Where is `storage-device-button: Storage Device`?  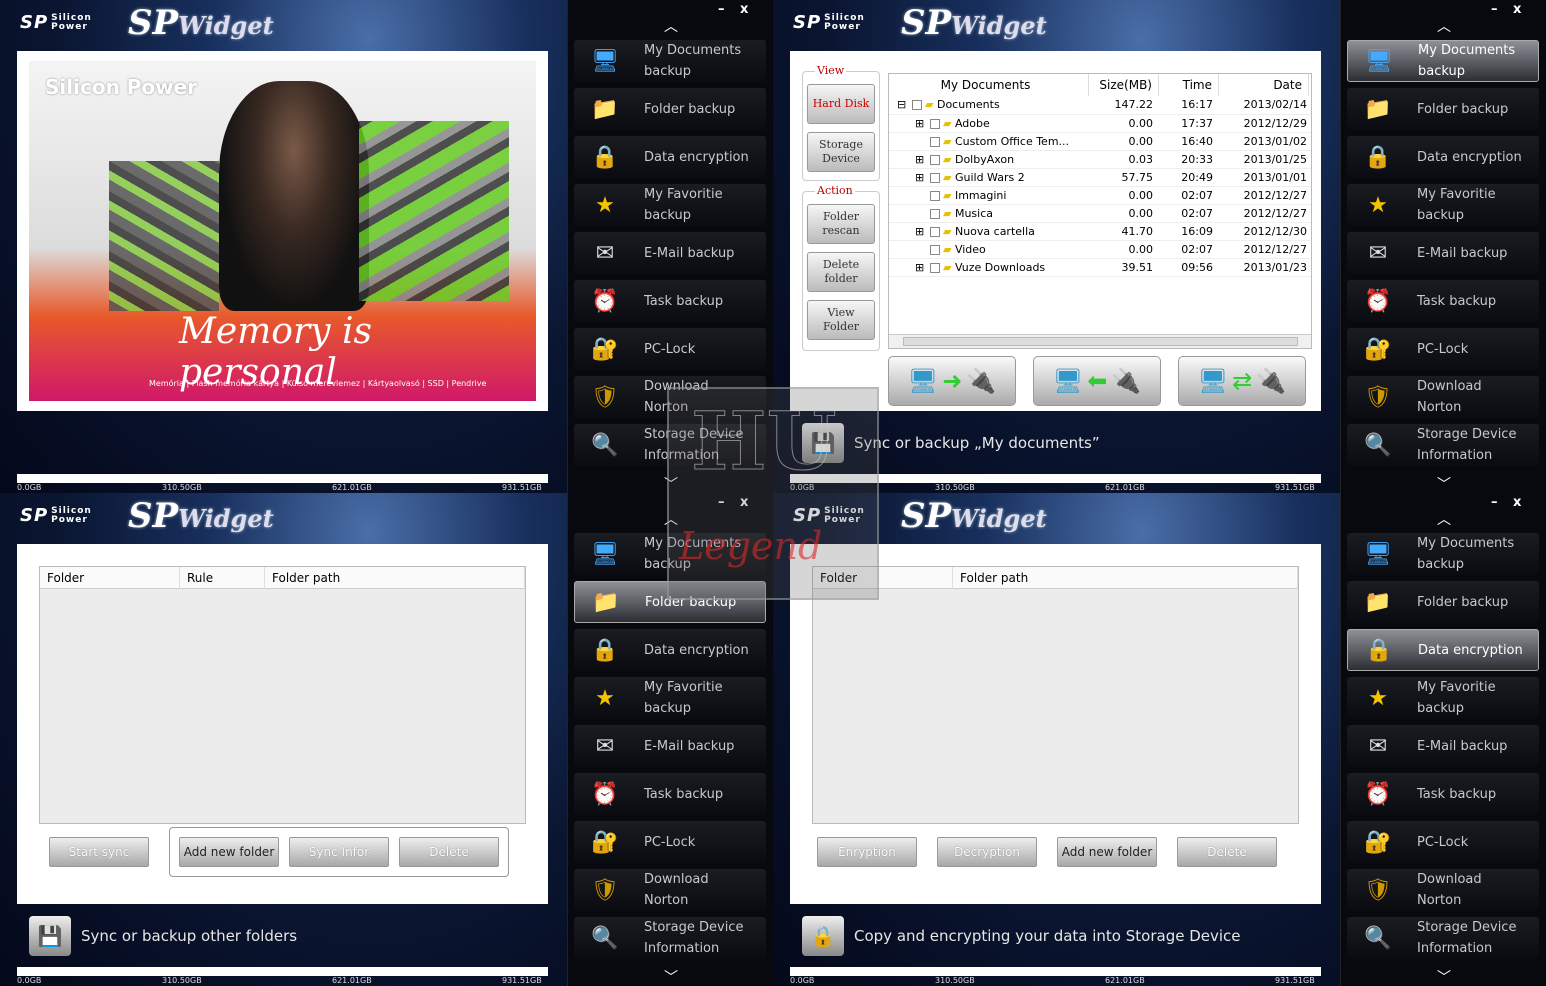
storage-device-button: Storage Device is located at coordinates (841, 152).